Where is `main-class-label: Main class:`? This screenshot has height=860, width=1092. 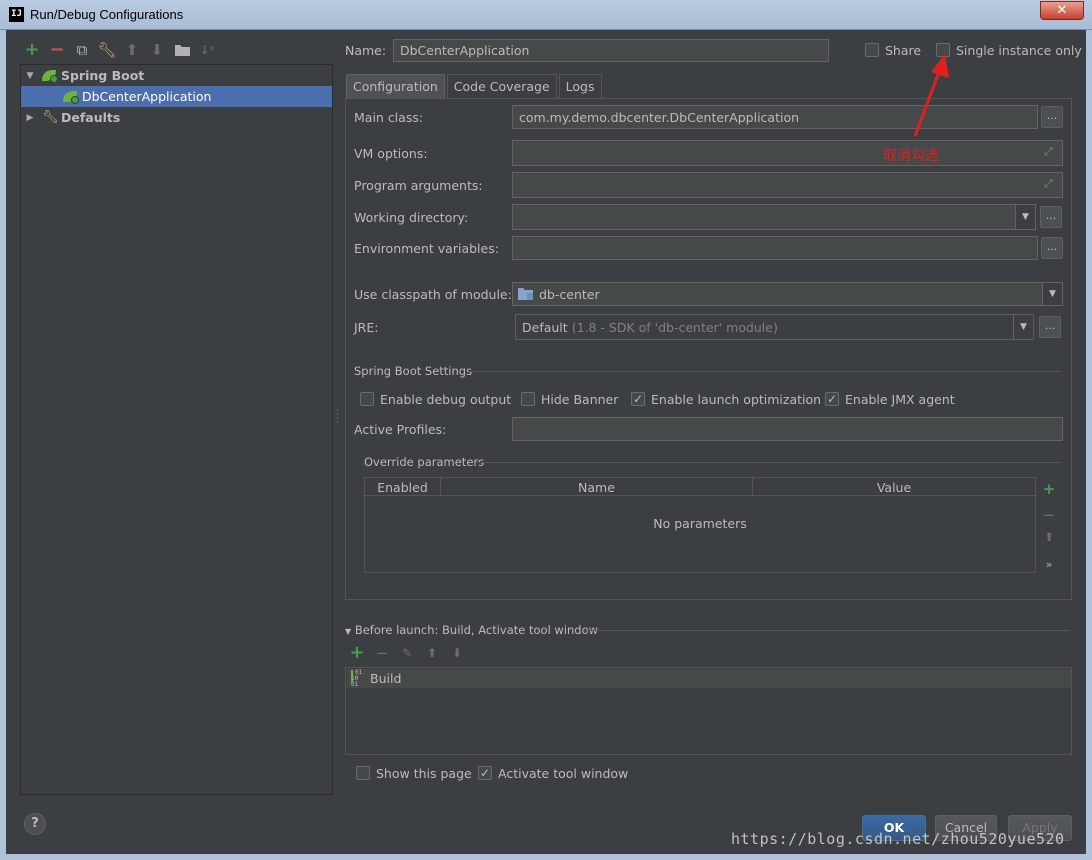
main-class-label: Main class: is located at coordinates (389, 117).